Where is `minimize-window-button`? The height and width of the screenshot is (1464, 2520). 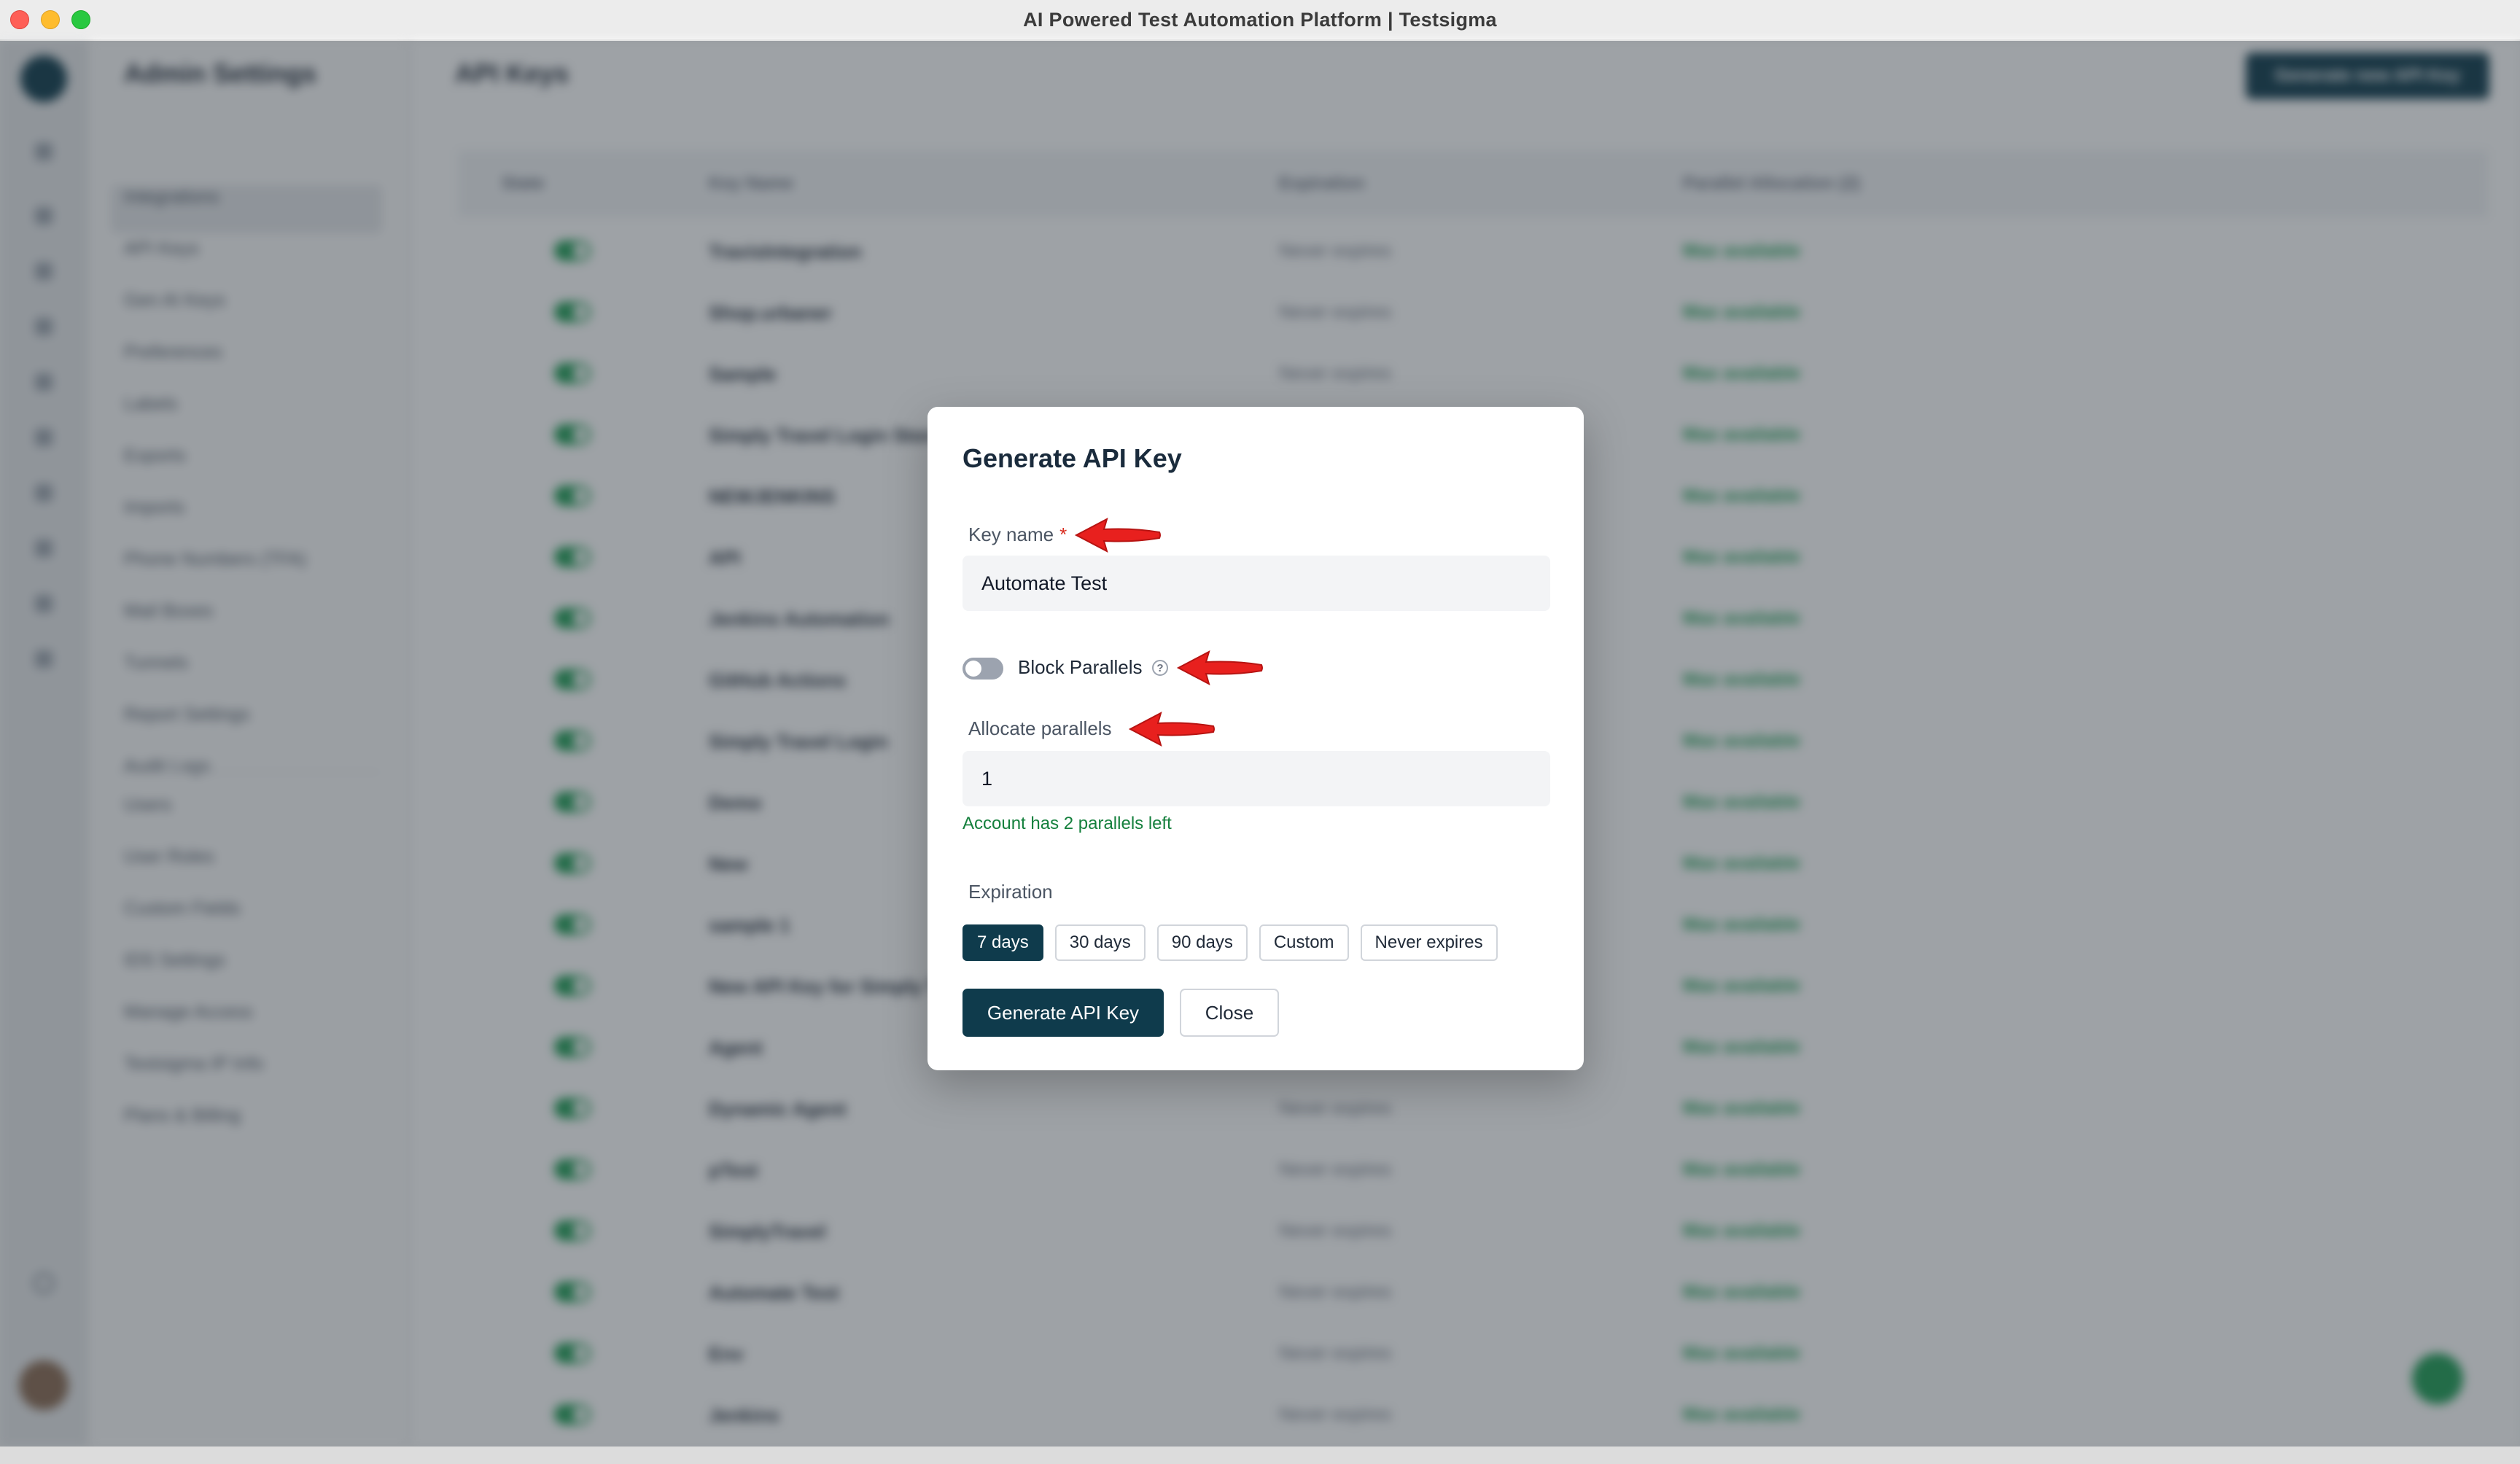 minimize-window-button is located at coordinates (50, 19).